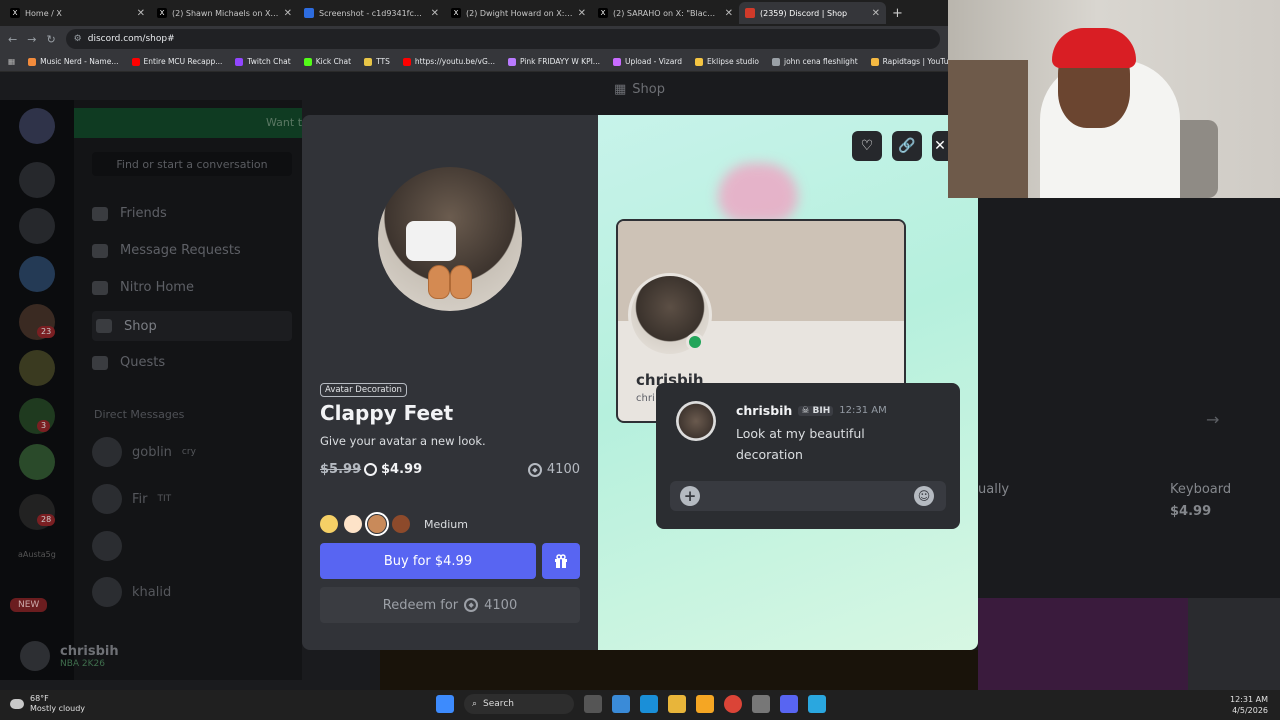 This screenshot has width=1280, height=720. What do you see at coordinates (37, 126) in the screenshot?
I see `discord-home-icon` at bounding box center [37, 126].